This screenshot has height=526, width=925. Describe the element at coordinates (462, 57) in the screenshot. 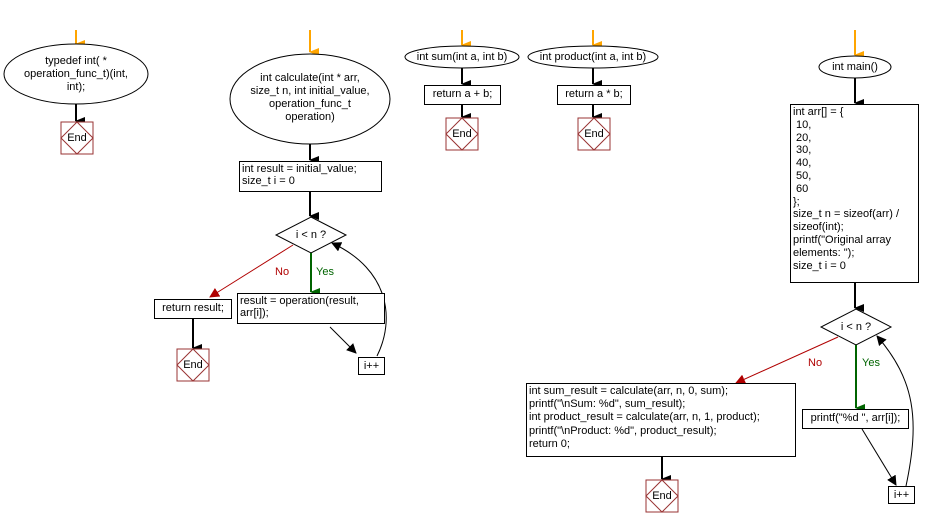

I see `sum-signature: int sum(int a, int b)` at that location.